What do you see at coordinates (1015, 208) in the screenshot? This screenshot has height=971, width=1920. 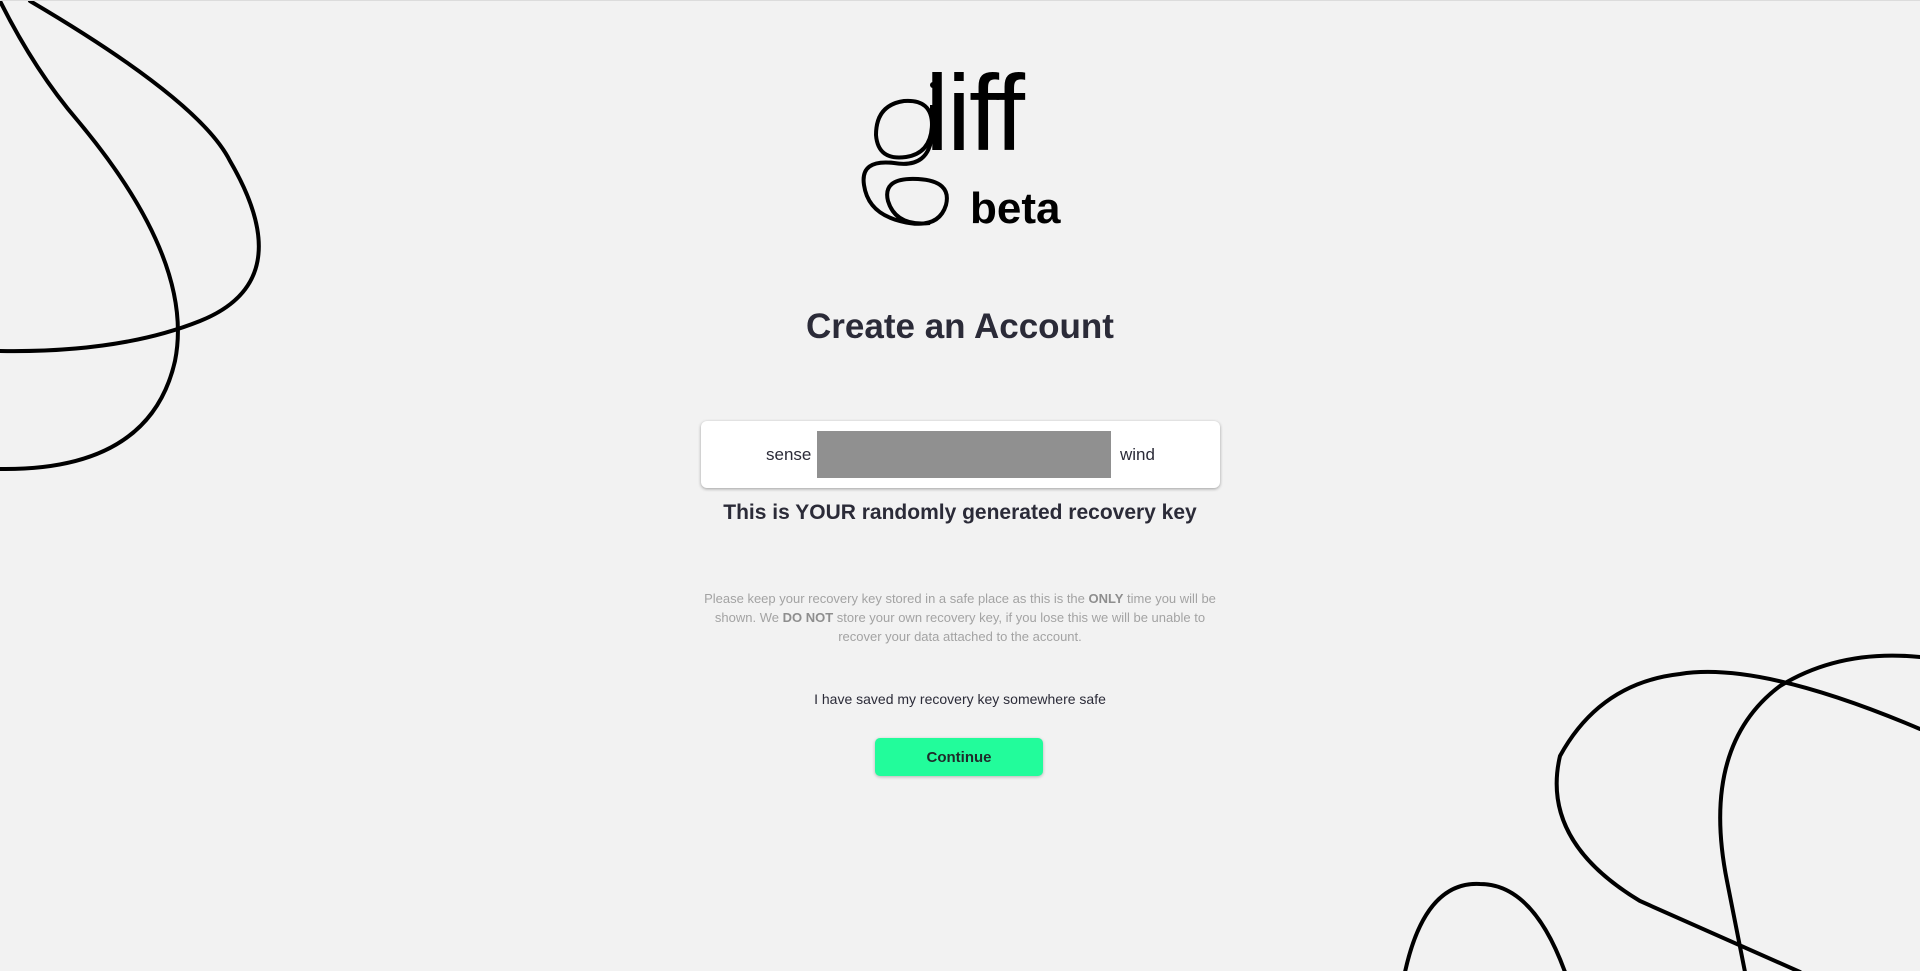 I see `beta-label: beta` at bounding box center [1015, 208].